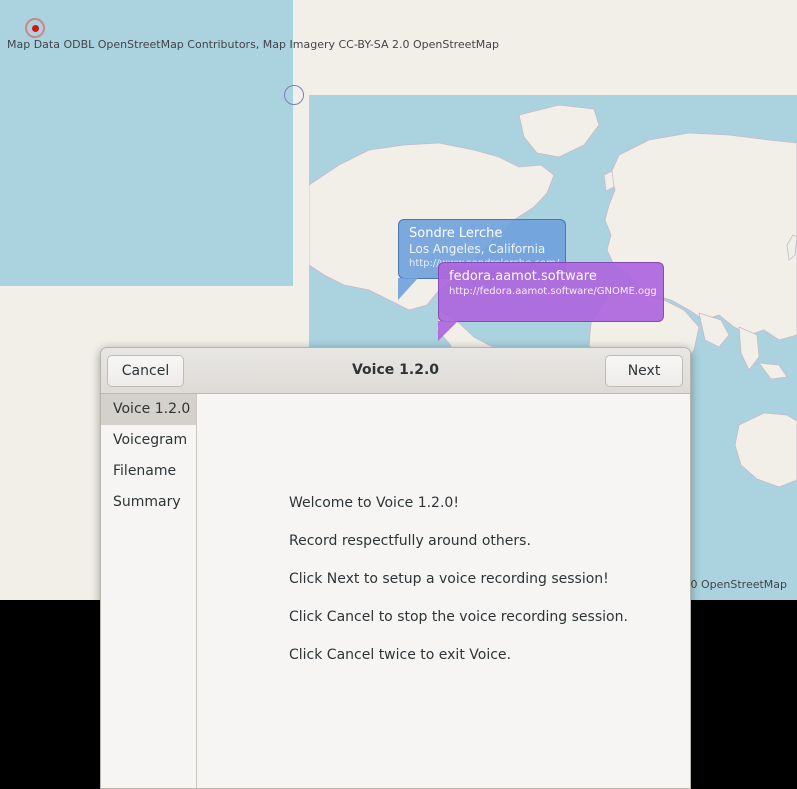 This screenshot has width=797, height=789. I want to click on map-attribution-partial: 2.0 OpenStreetMap, so click(734, 584).